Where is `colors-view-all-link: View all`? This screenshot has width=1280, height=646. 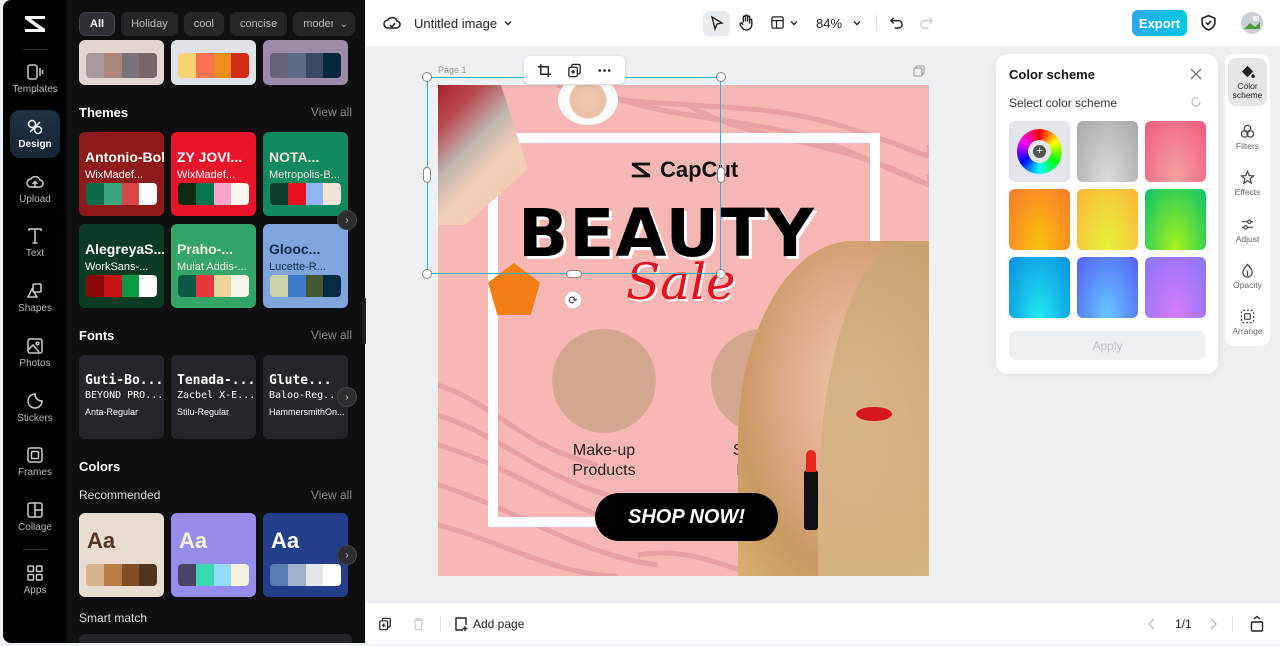 colors-view-all-link: View all is located at coordinates (331, 495).